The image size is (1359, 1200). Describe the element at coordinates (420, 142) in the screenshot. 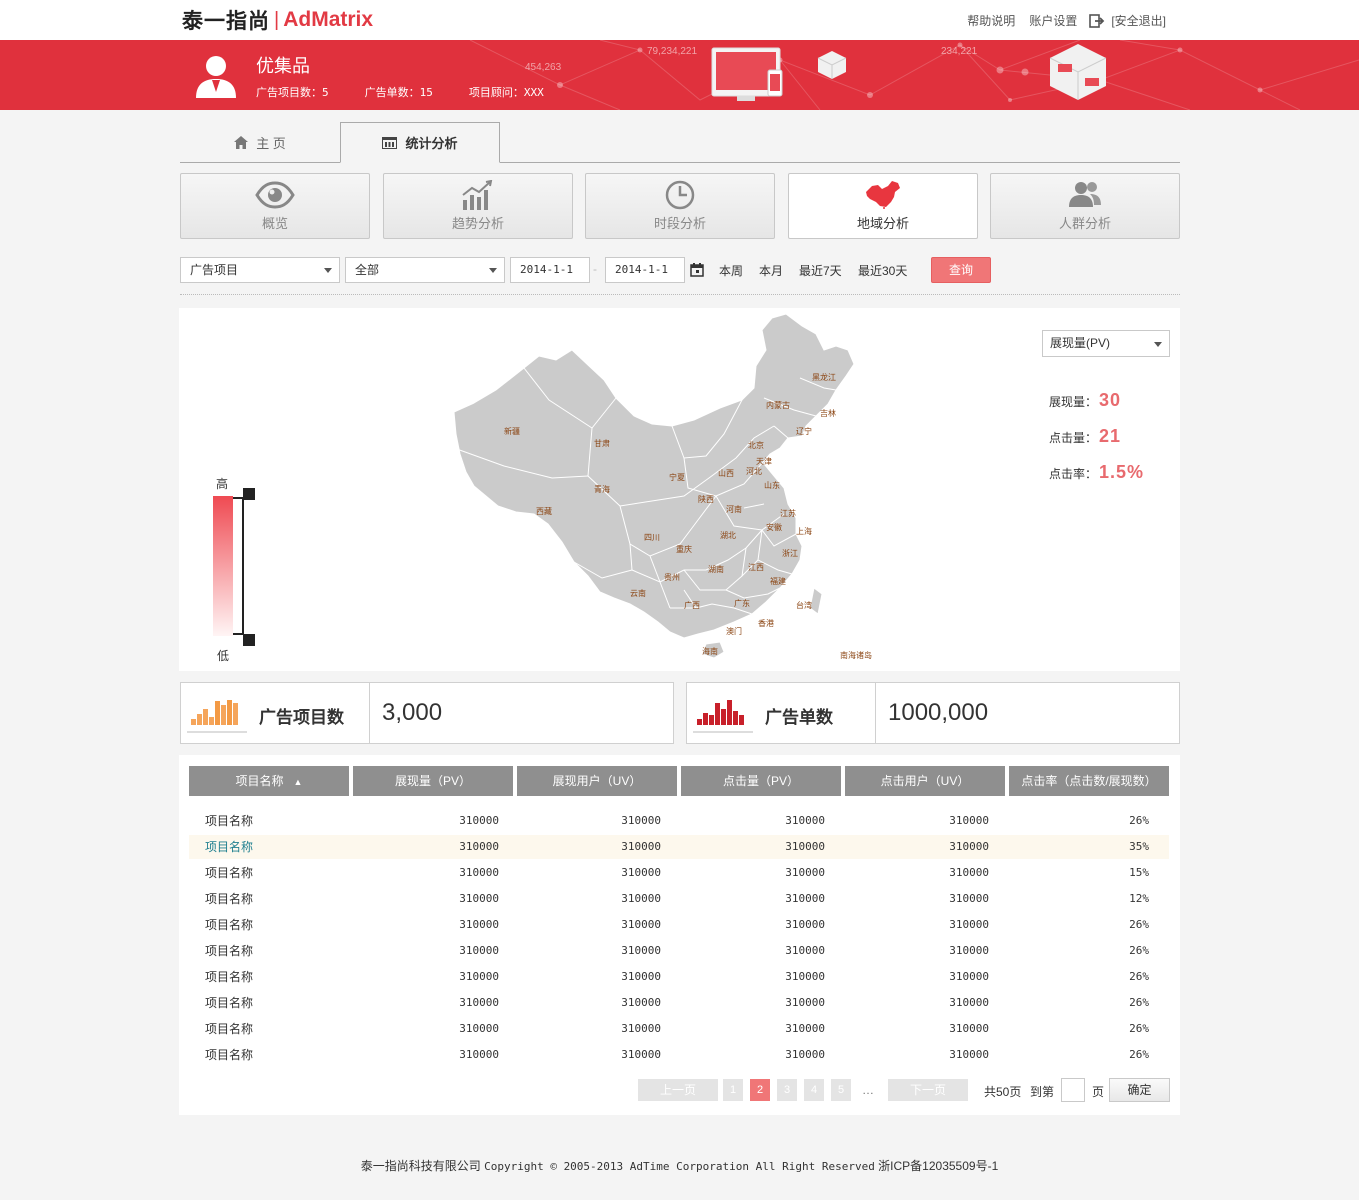

I see `tab-statistics: 统计分析` at that location.